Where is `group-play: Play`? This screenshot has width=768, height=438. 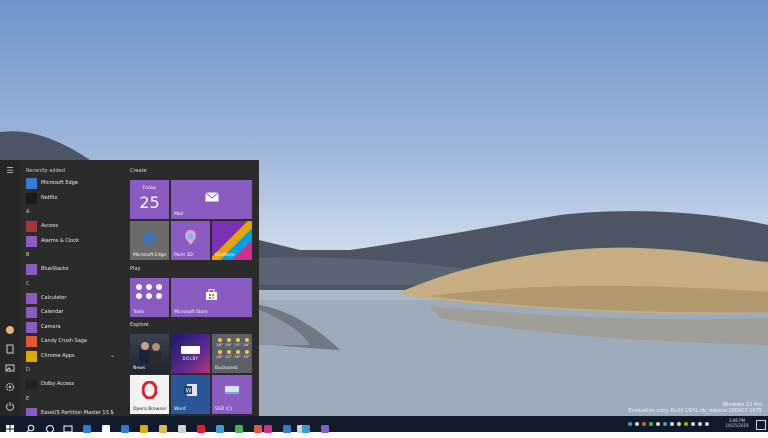
group-play: Play is located at coordinates (135, 269).